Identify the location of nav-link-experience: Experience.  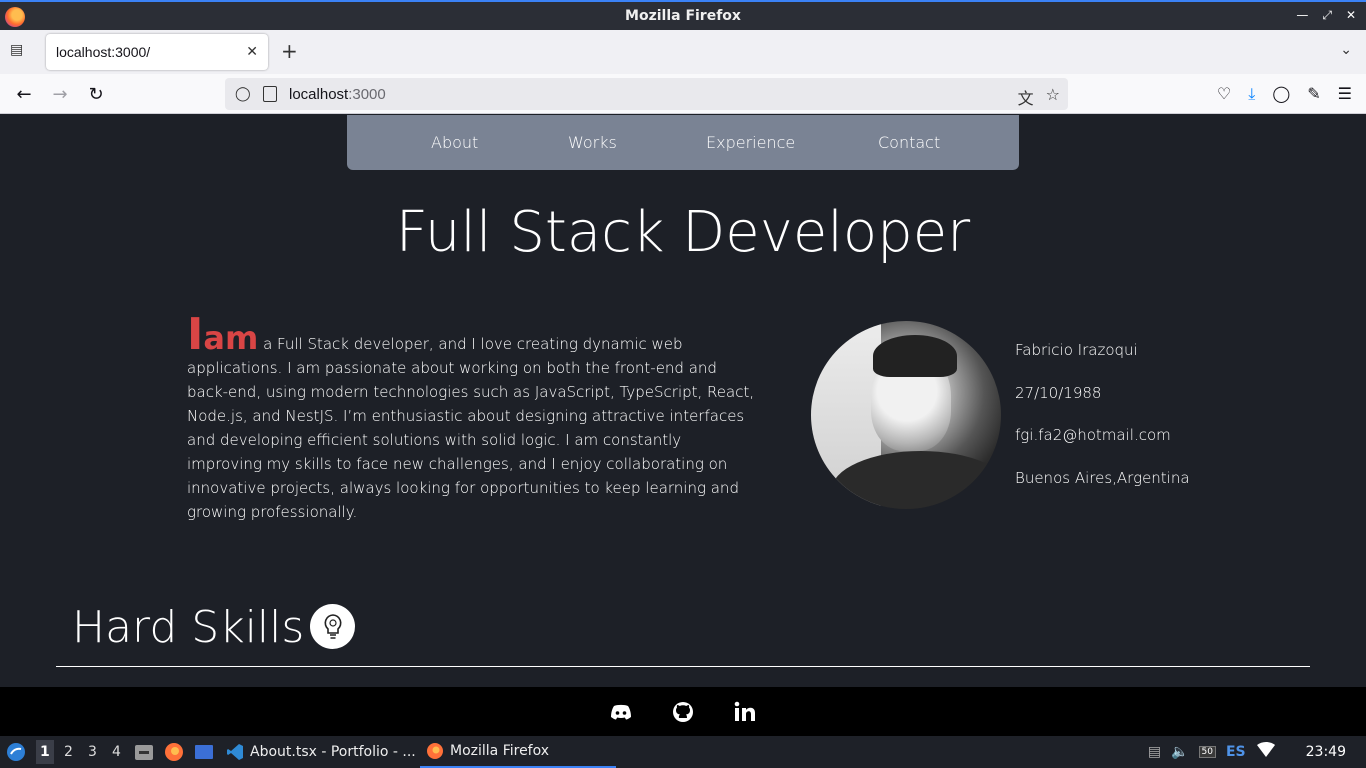
(750, 142).